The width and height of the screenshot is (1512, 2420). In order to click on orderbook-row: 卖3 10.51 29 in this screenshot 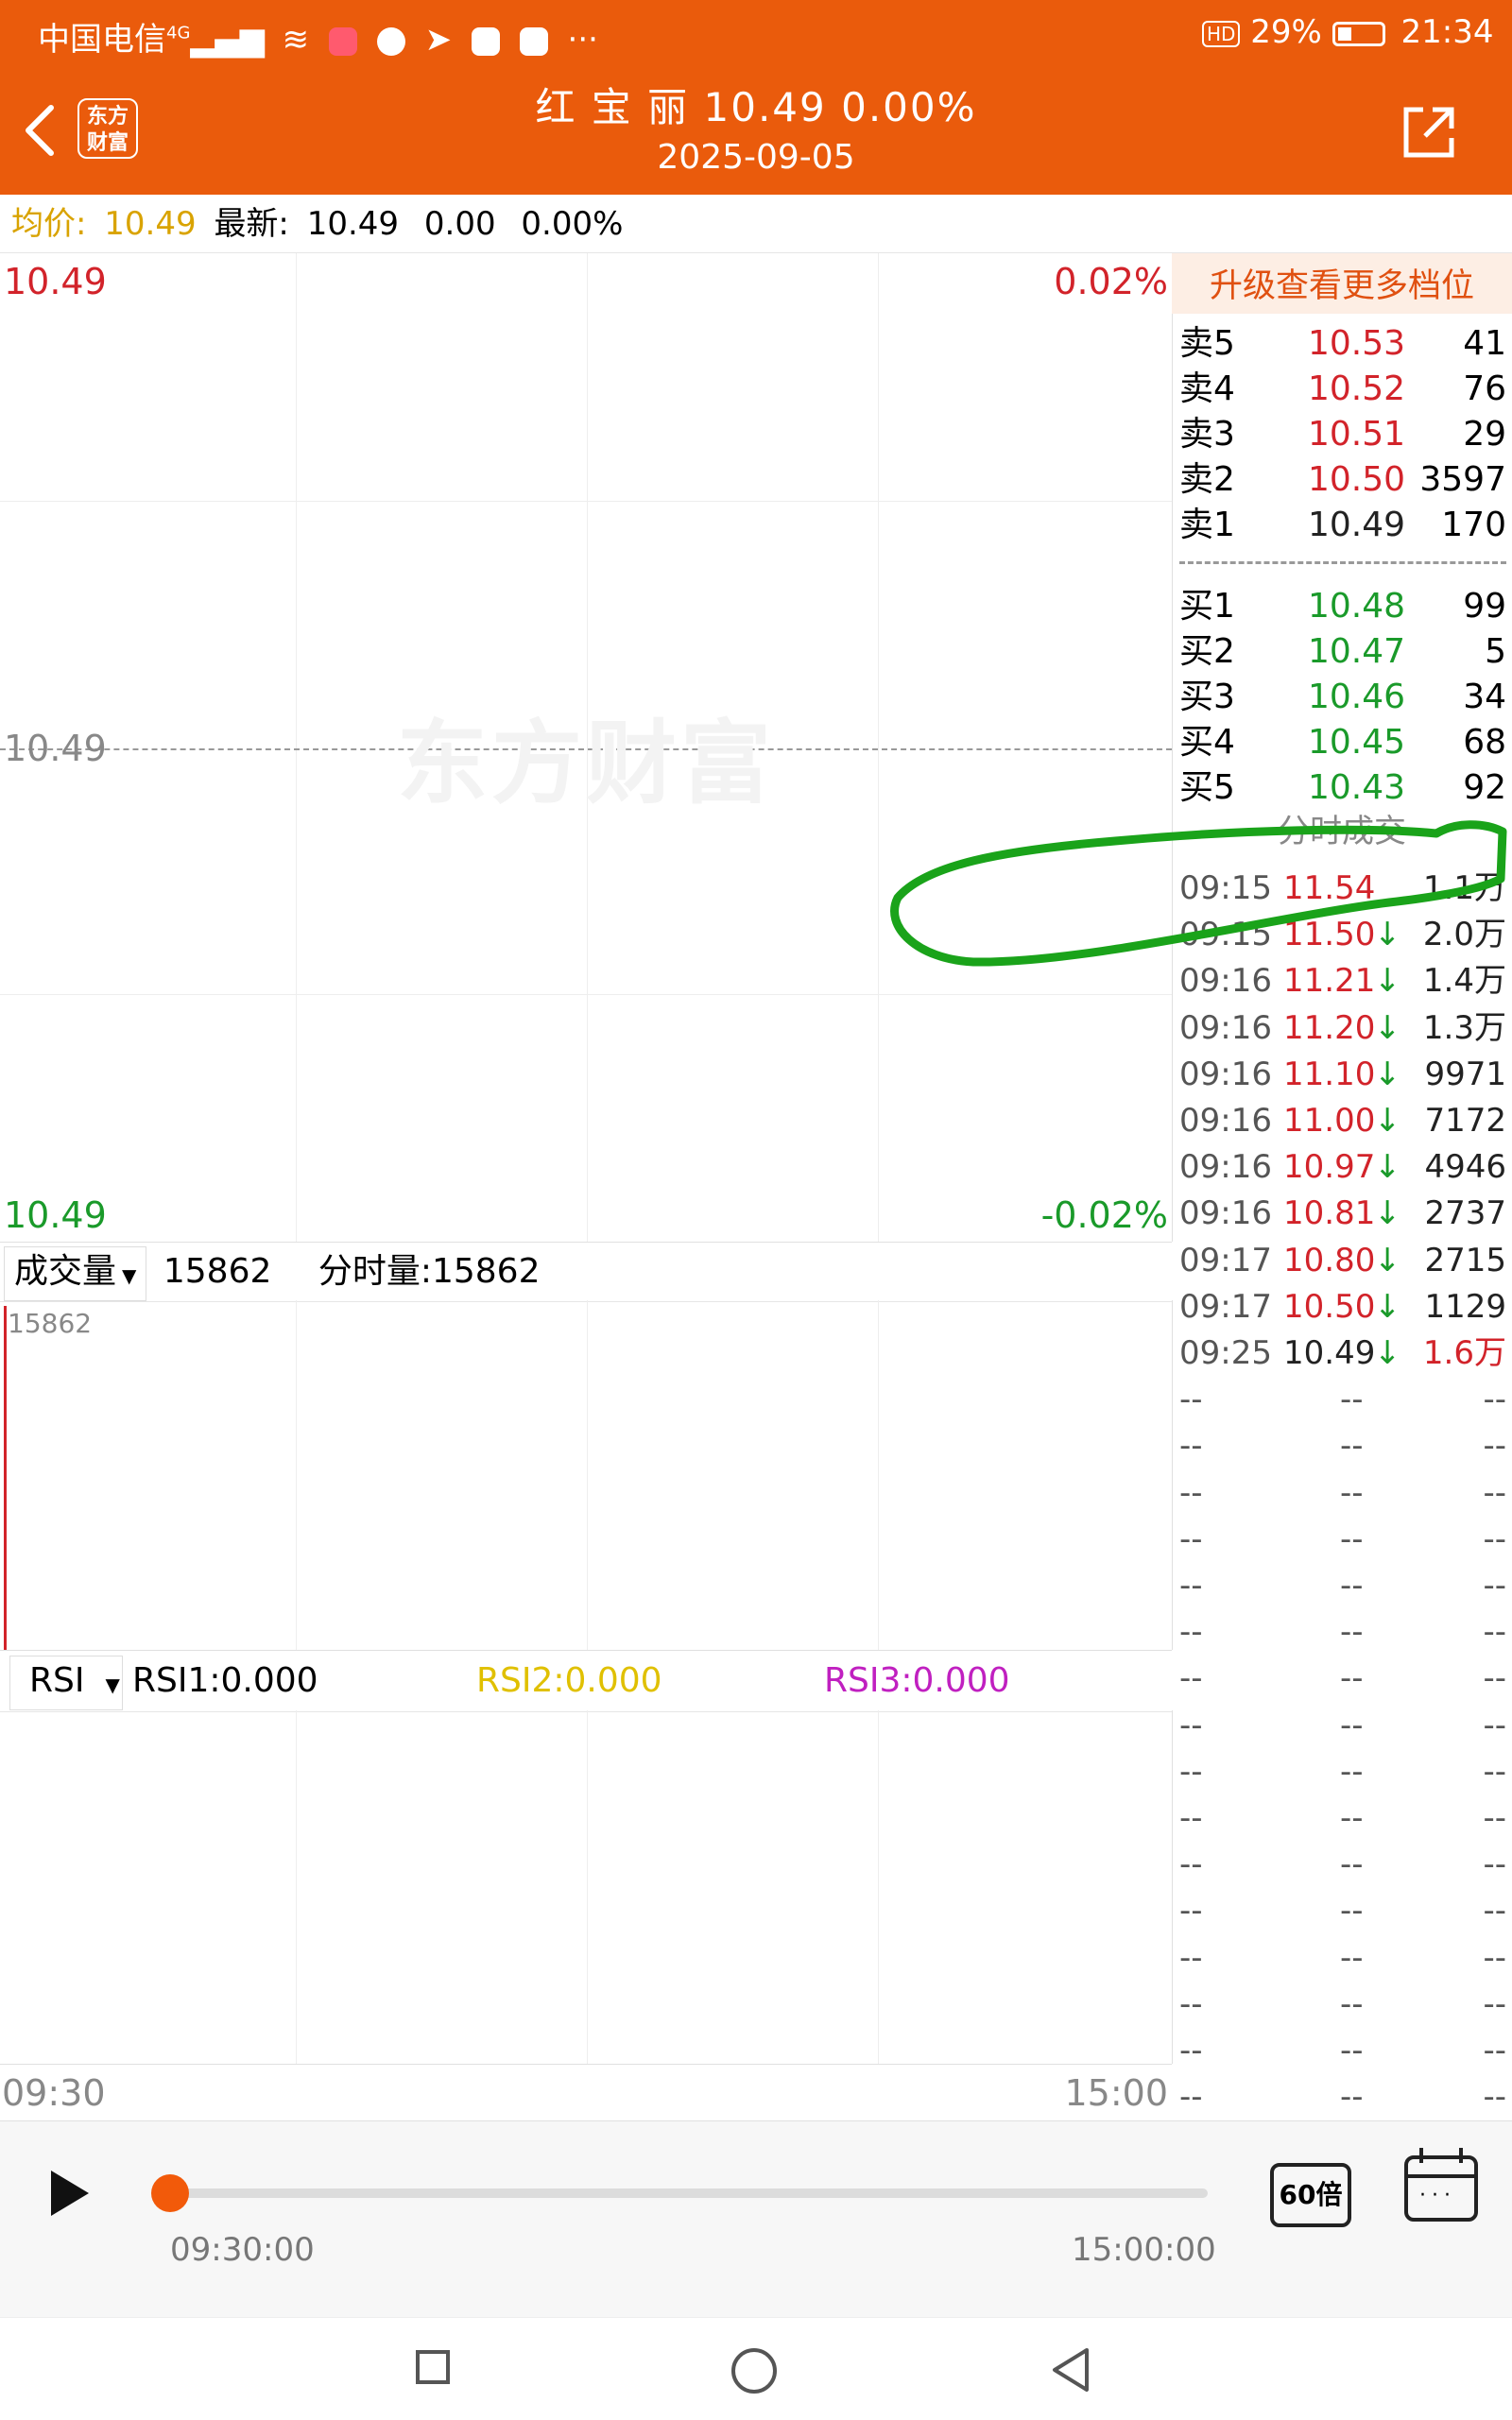, I will do `click(1342, 434)`.